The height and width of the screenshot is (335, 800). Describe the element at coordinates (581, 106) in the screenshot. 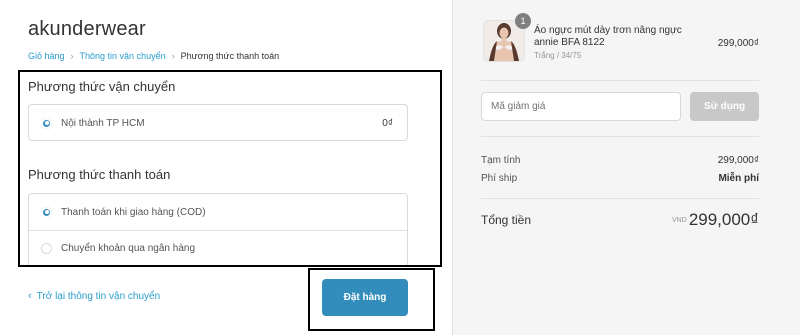

I see `discount-code-input` at that location.